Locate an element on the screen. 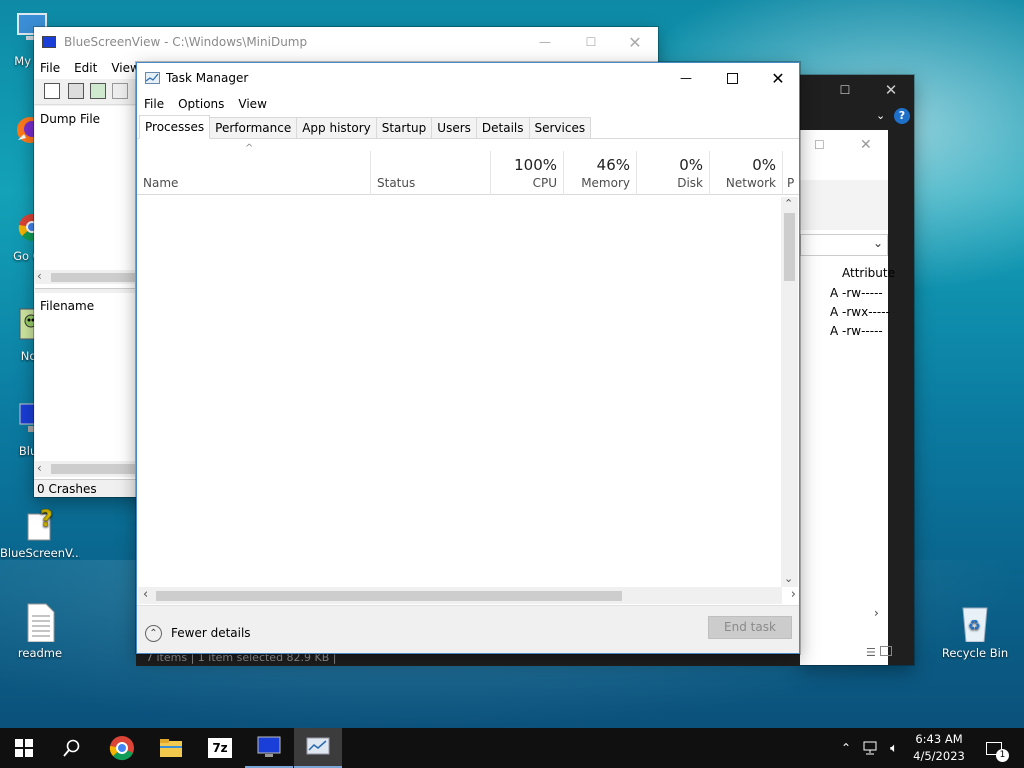 This screenshot has width=1024, height=768. recycle-bin-icon: ♻ is located at coordinates (975, 622).